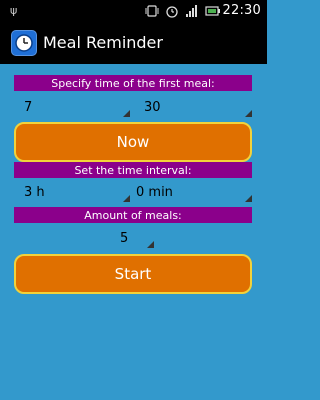 The height and width of the screenshot is (400, 320). What do you see at coordinates (154, 192) in the screenshot?
I see `interval-minutes-value: 0 min` at bounding box center [154, 192].